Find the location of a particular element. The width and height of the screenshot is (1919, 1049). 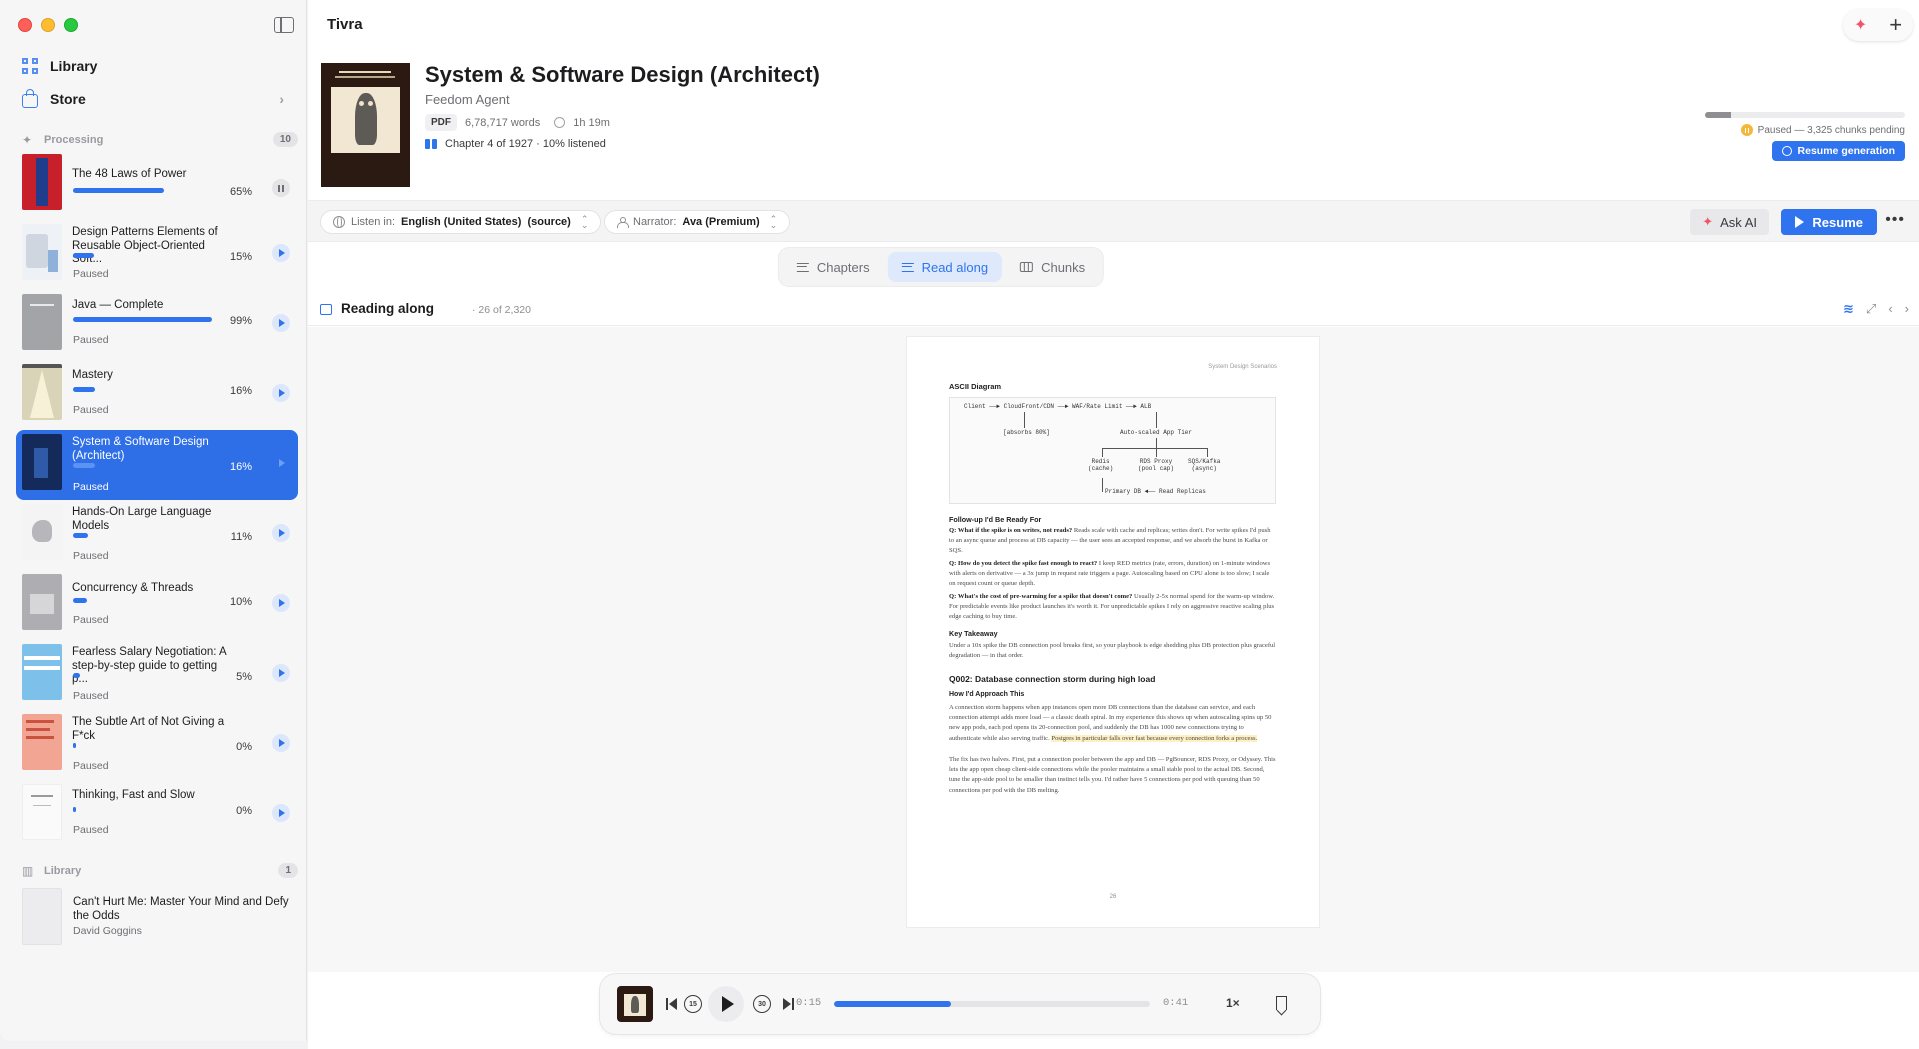

pause-icon is located at coordinates (281, 188).